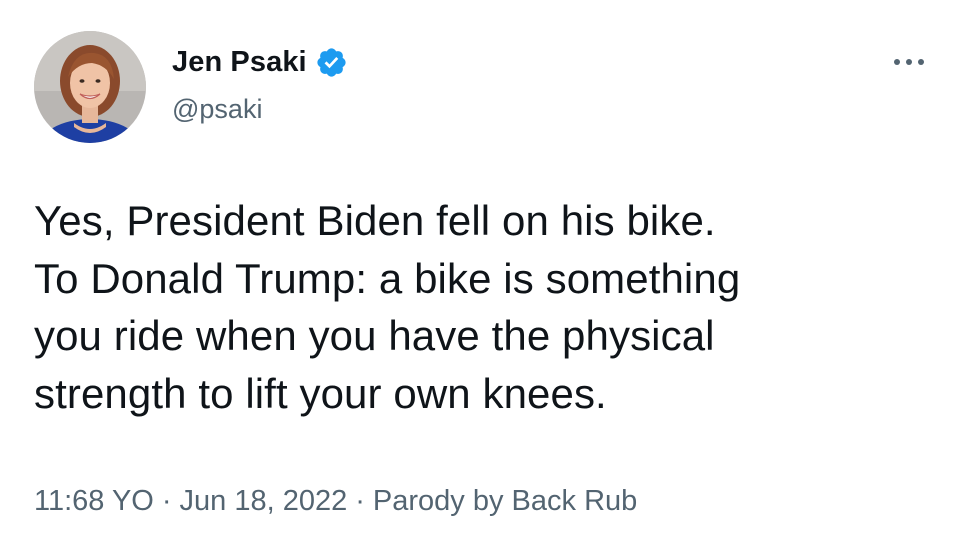 The image size is (960, 549). Describe the element at coordinates (909, 62) in the screenshot. I see `more-options-icon` at that location.